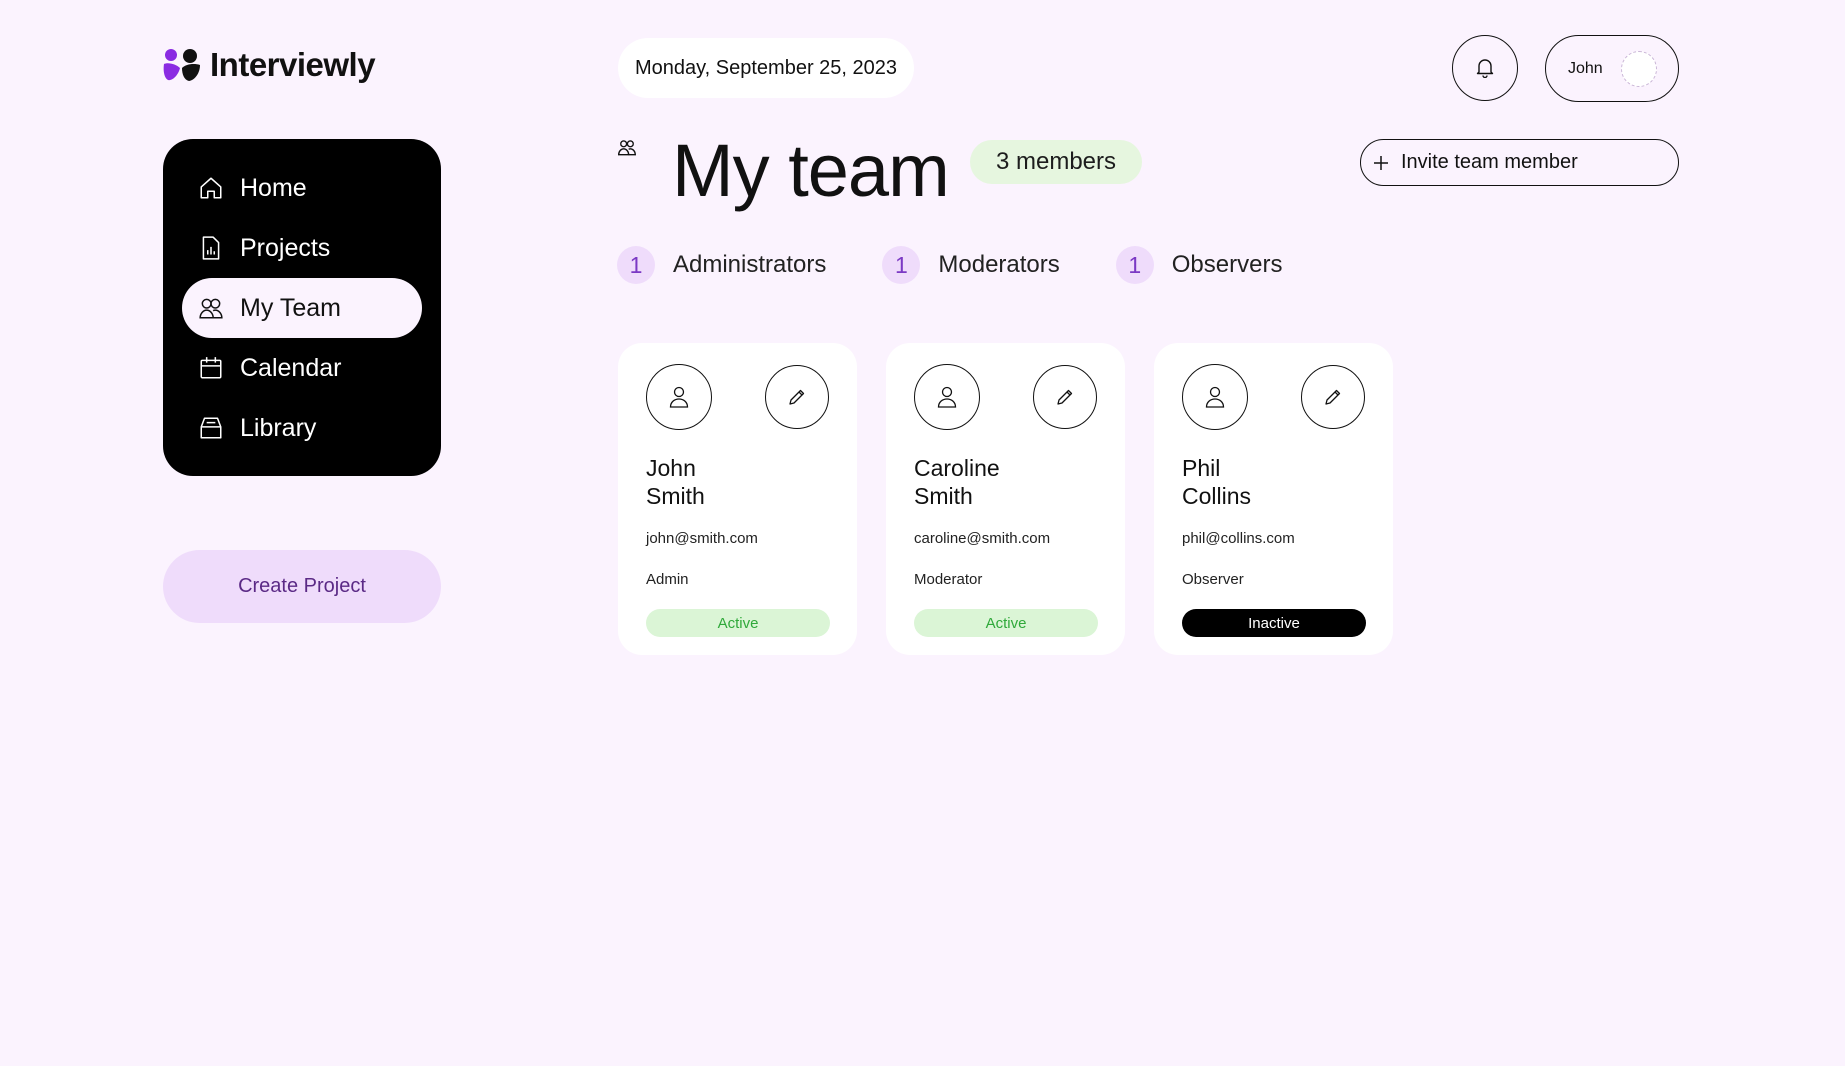 Image resolution: width=1845 pixels, height=1066 pixels. I want to click on member-first-name: Caroline, so click(957, 468).